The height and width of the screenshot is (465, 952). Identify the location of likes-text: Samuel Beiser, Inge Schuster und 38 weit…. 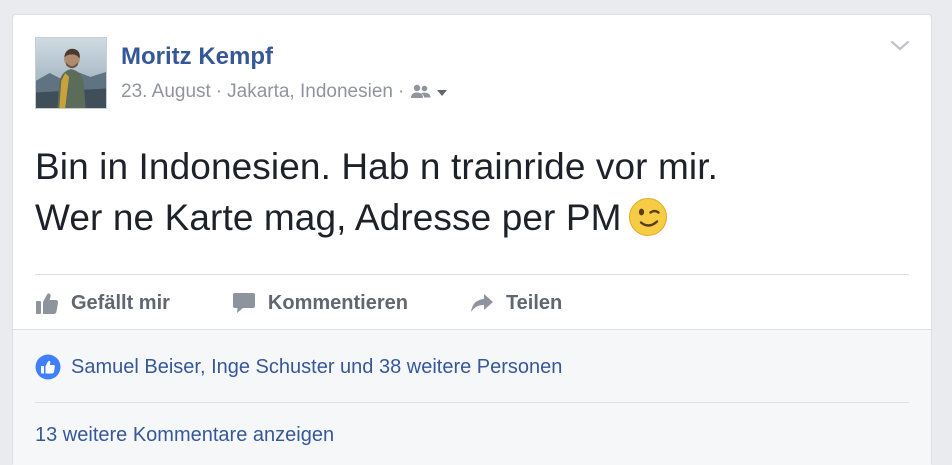
(317, 366).